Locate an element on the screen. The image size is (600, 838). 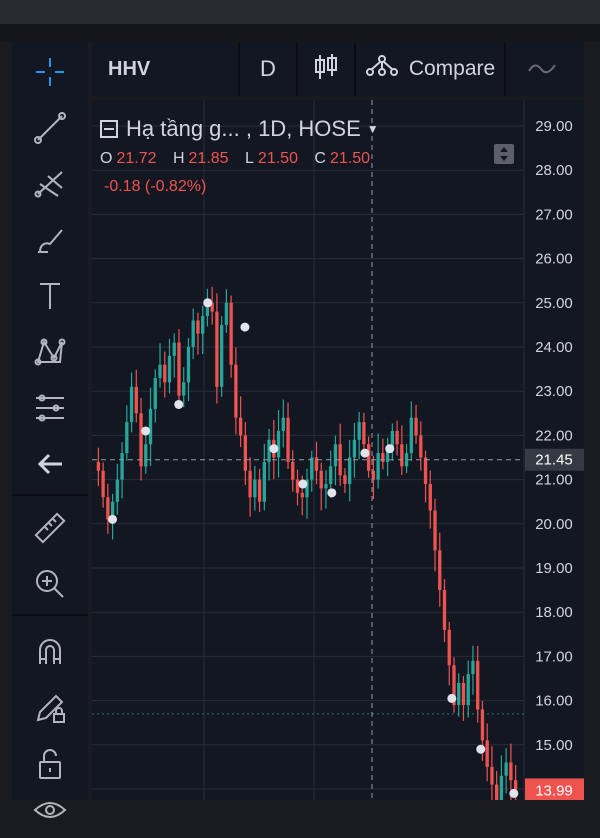
chart-type-button is located at coordinates (327, 69).